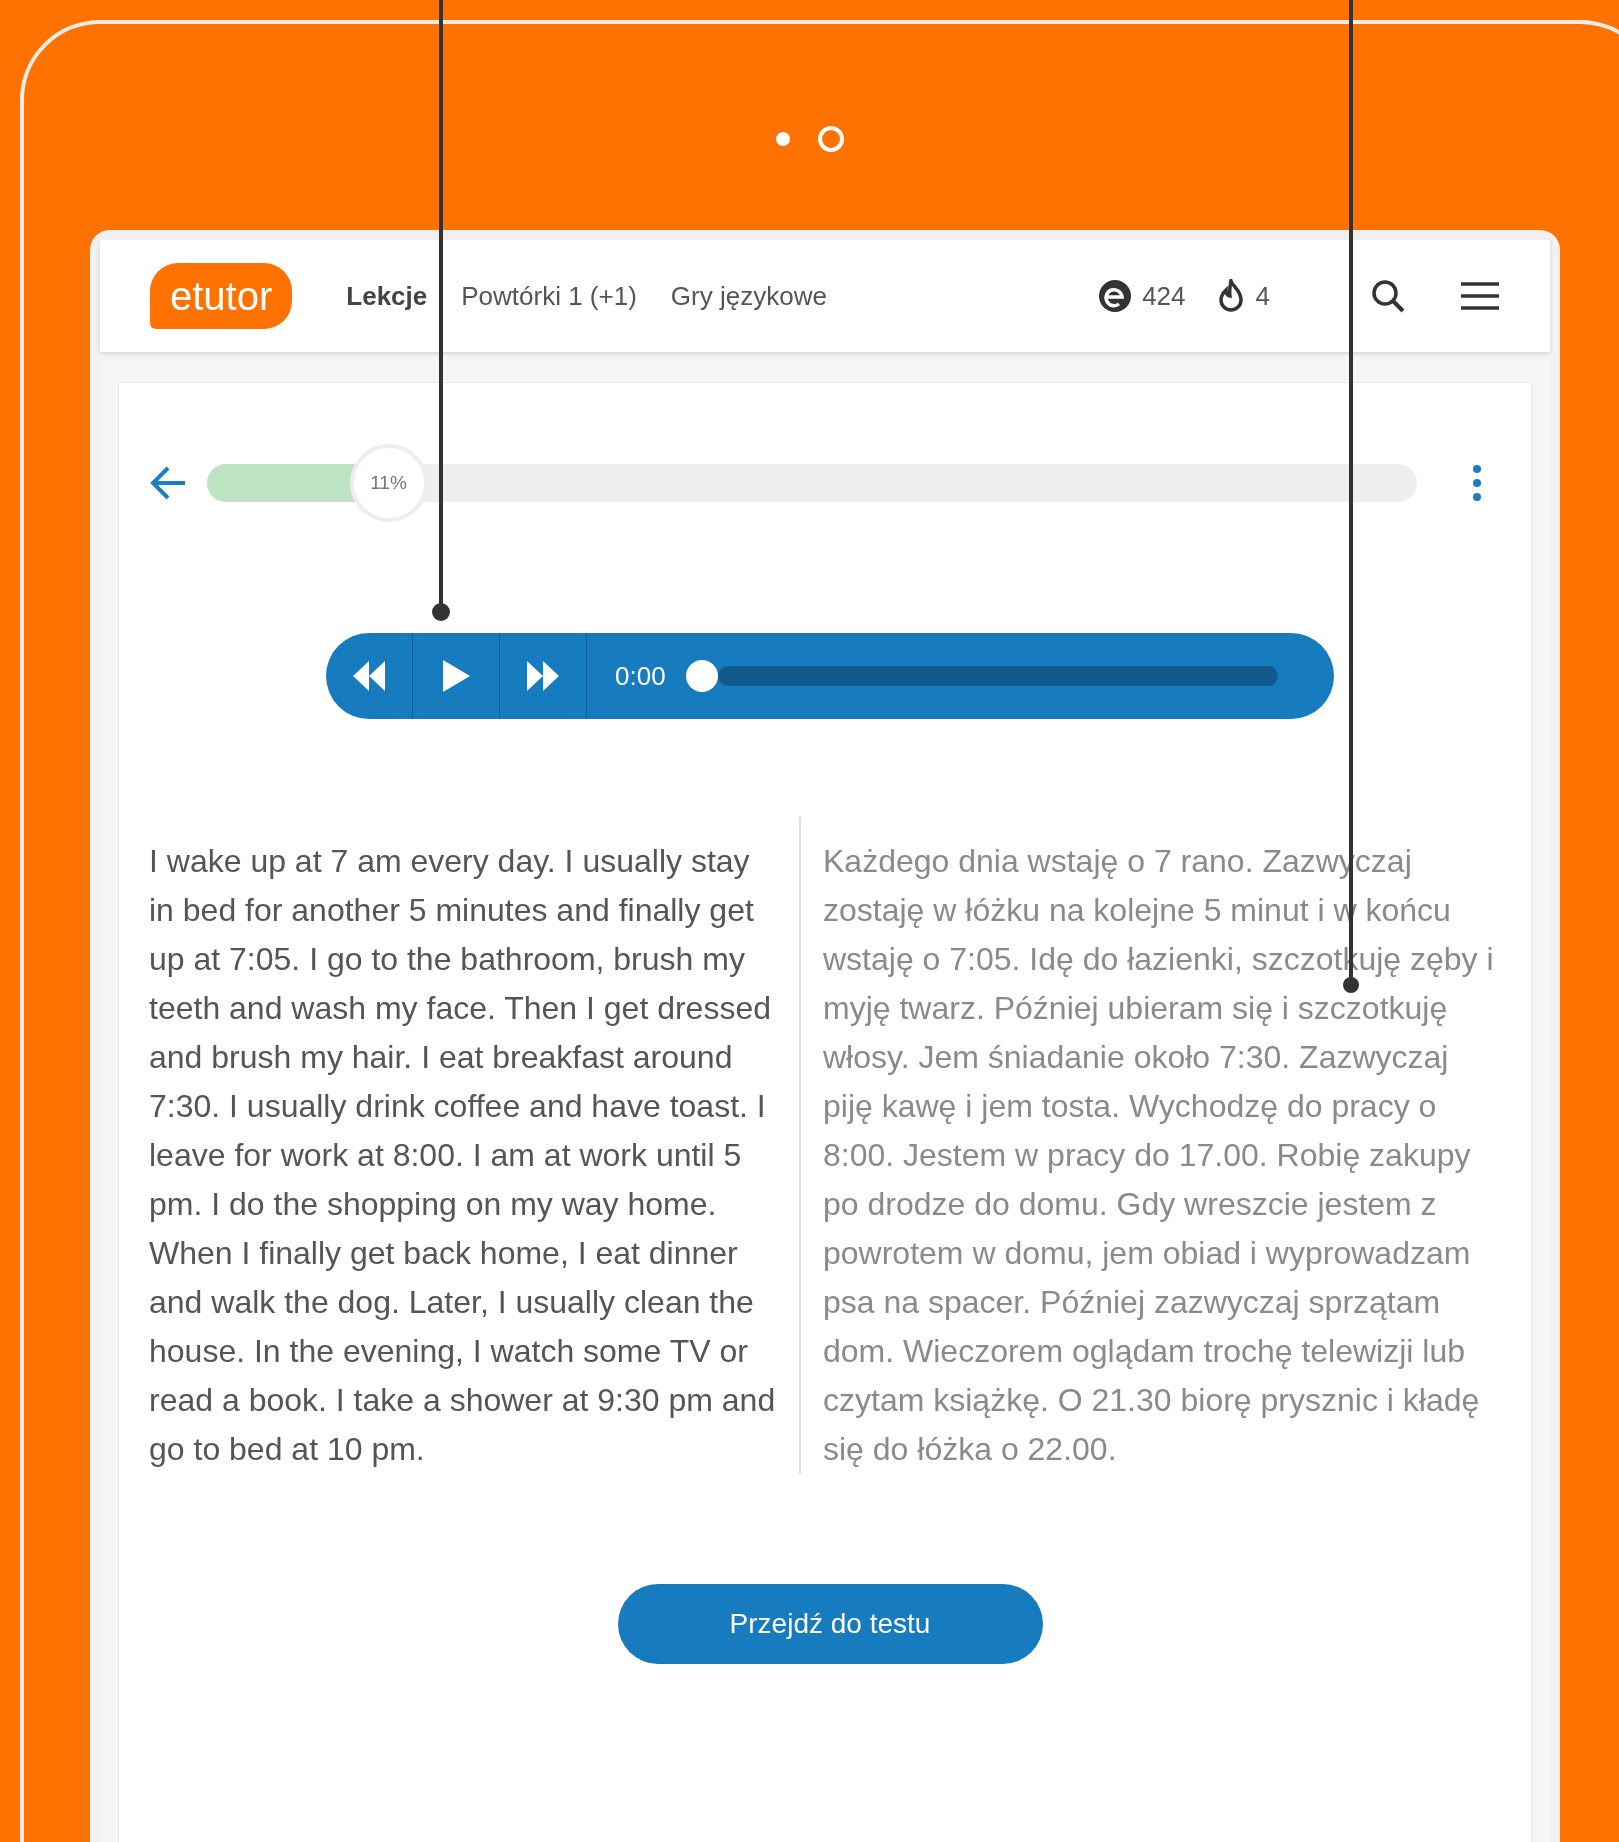 The width and height of the screenshot is (1619, 1842). I want to click on more-options-icon, so click(1477, 483).